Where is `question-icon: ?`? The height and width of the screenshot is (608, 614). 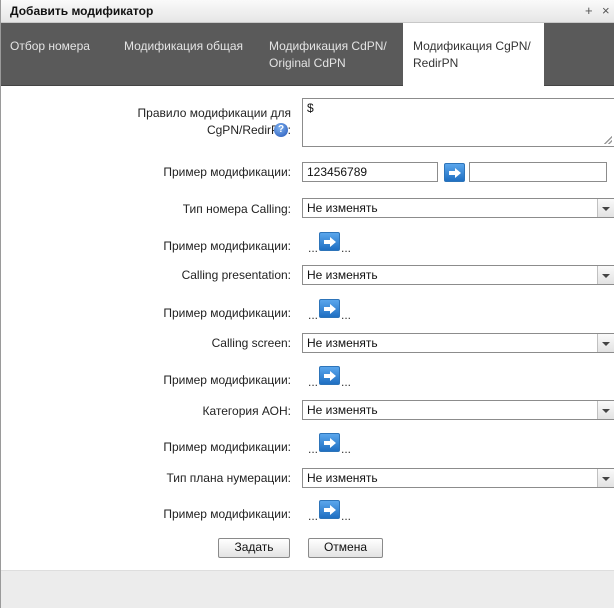 question-icon: ? is located at coordinates (281, 130).